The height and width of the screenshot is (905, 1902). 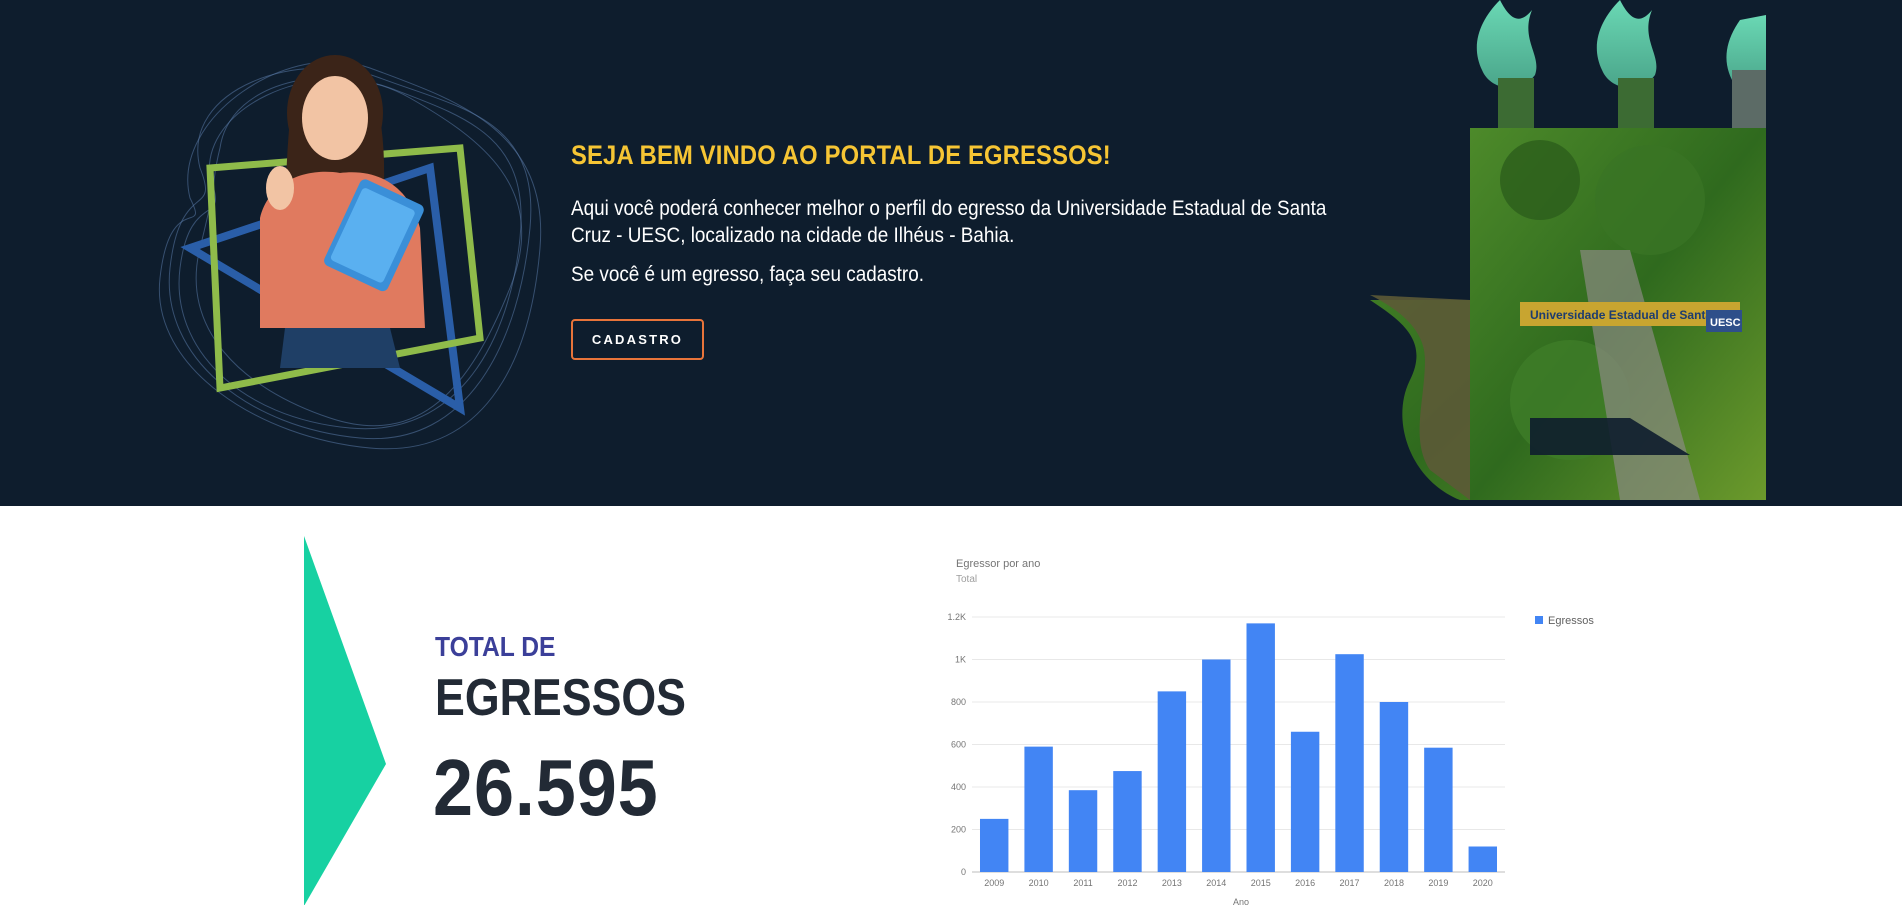 What do you see at coordinates (1127, 883) in the screenshot?
I see `chart-x-tick-label: 2012` at bounding box center [1127, 883].